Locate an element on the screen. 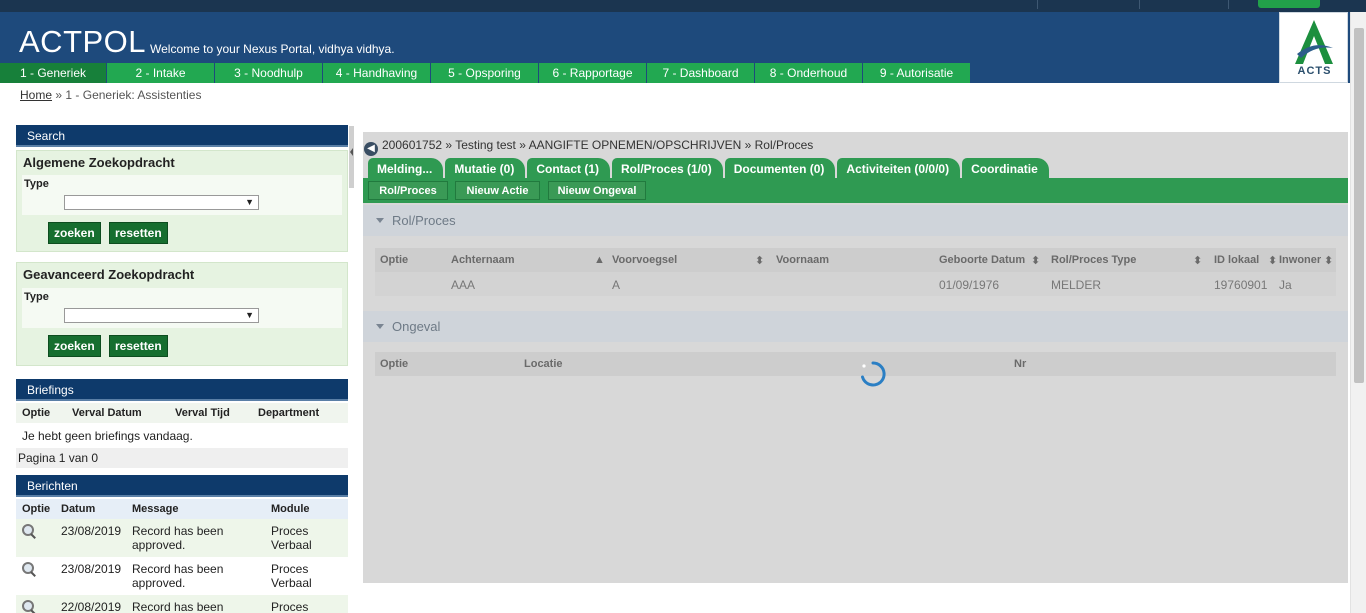 This screenshot has width=1366, height=613. new-accident-button: Nieuw Ongeval is located at coordinates (597, 190).